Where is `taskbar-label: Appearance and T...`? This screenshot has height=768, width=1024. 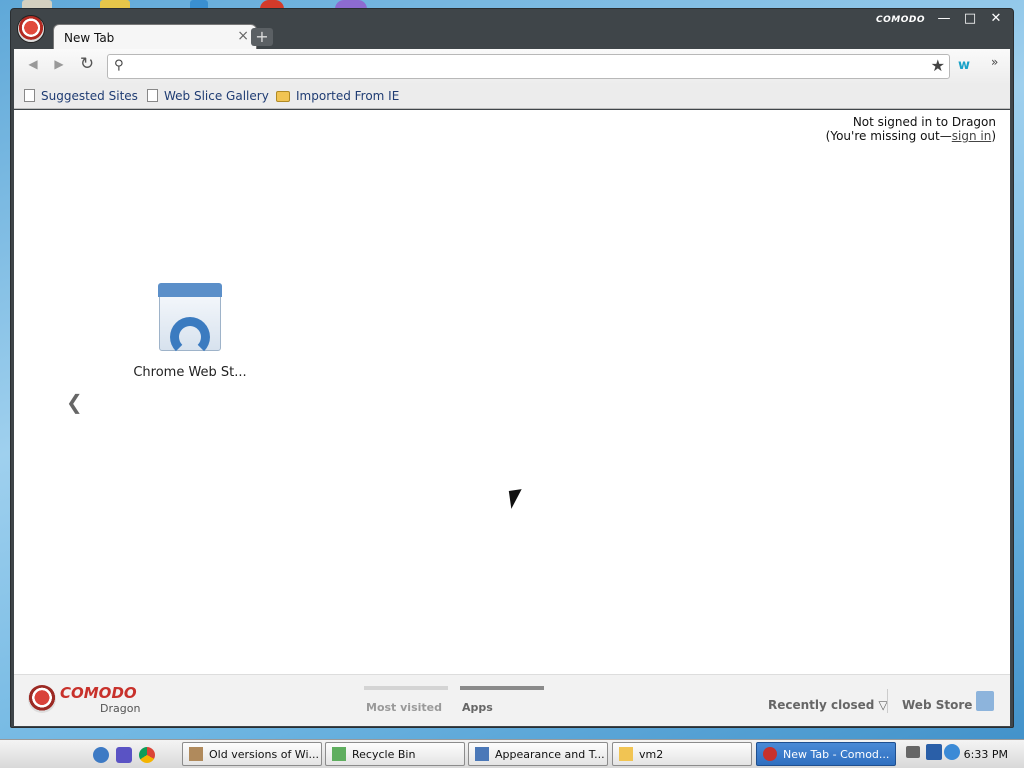
taskbar-label: Appearance and T... is located at coordinates (550, 754).